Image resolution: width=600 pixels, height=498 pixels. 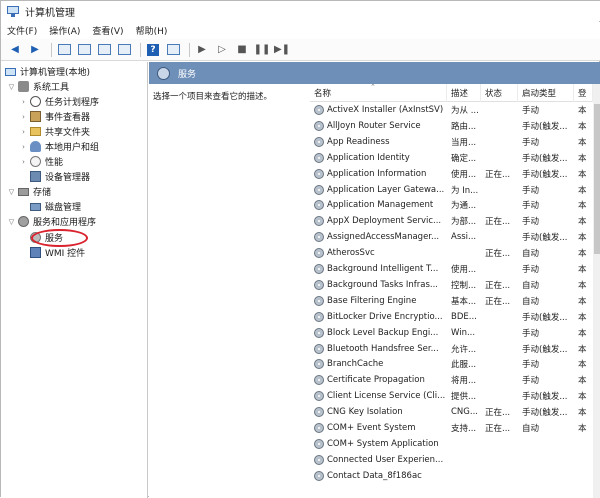 I want to click on scrollbar-thumb, so click(x=597, y=179).